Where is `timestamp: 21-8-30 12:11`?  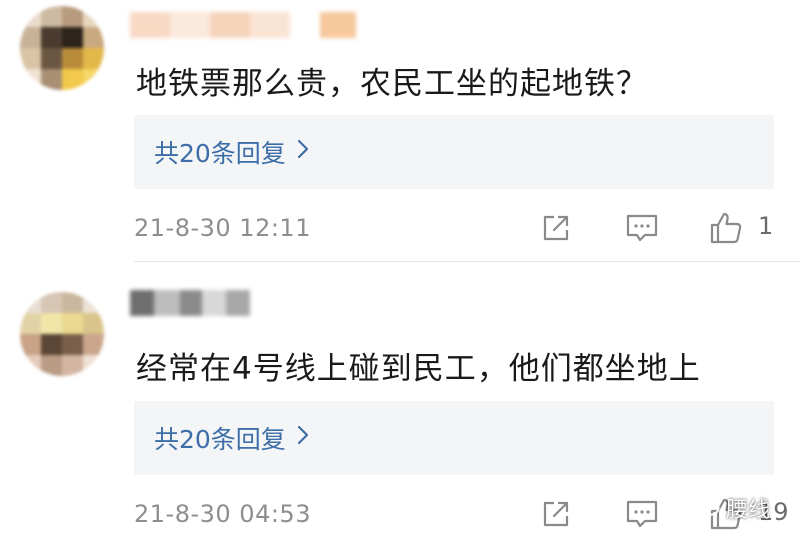 timestamp: 21-8-30 12:11 is located at coordinates (222, 228).